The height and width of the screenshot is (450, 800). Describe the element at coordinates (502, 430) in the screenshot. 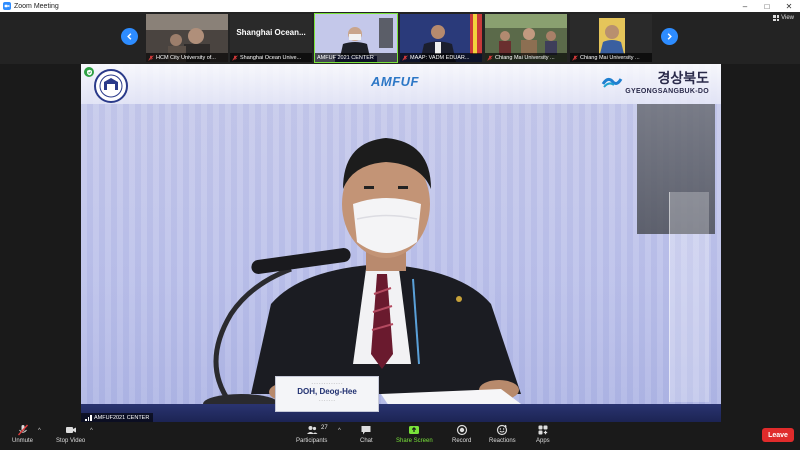

I see `smiley-reaction-icon` at that location.